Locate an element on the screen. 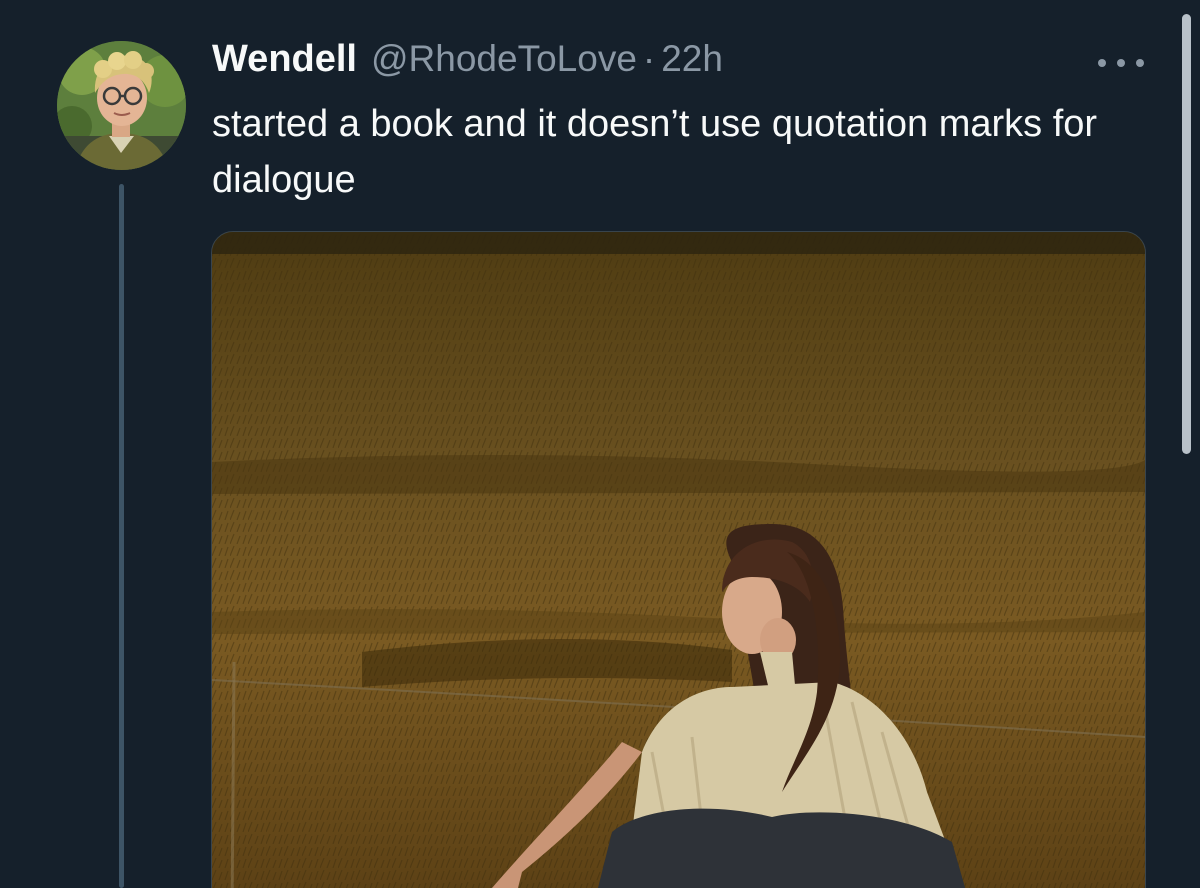  author-name: Wendell is located at coordinates (284, 59).